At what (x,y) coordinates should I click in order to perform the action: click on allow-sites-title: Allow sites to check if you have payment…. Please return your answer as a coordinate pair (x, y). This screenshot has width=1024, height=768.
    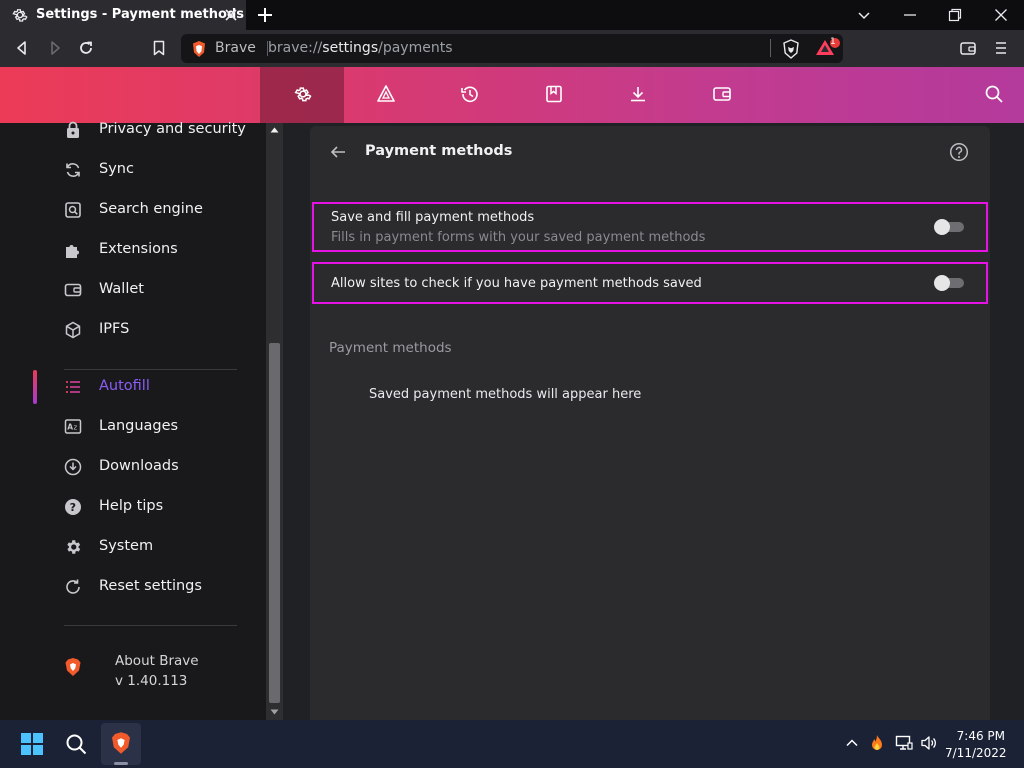
    Looking at the image, I should click on (516, 283).